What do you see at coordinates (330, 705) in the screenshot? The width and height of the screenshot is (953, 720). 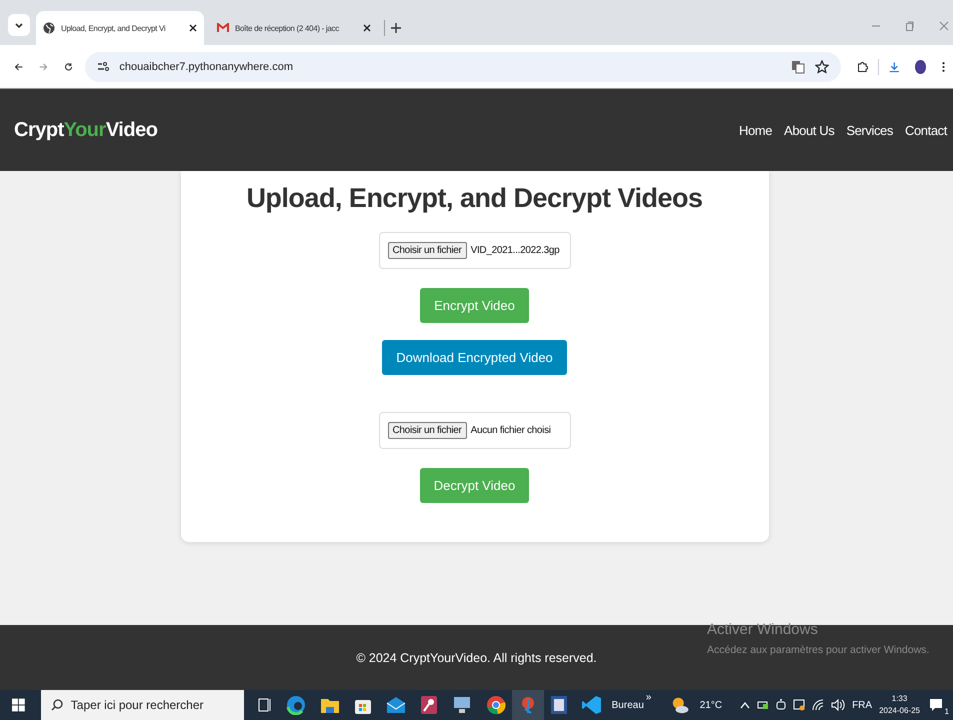 I see `folder-icon` at bounding box center [330, 705].